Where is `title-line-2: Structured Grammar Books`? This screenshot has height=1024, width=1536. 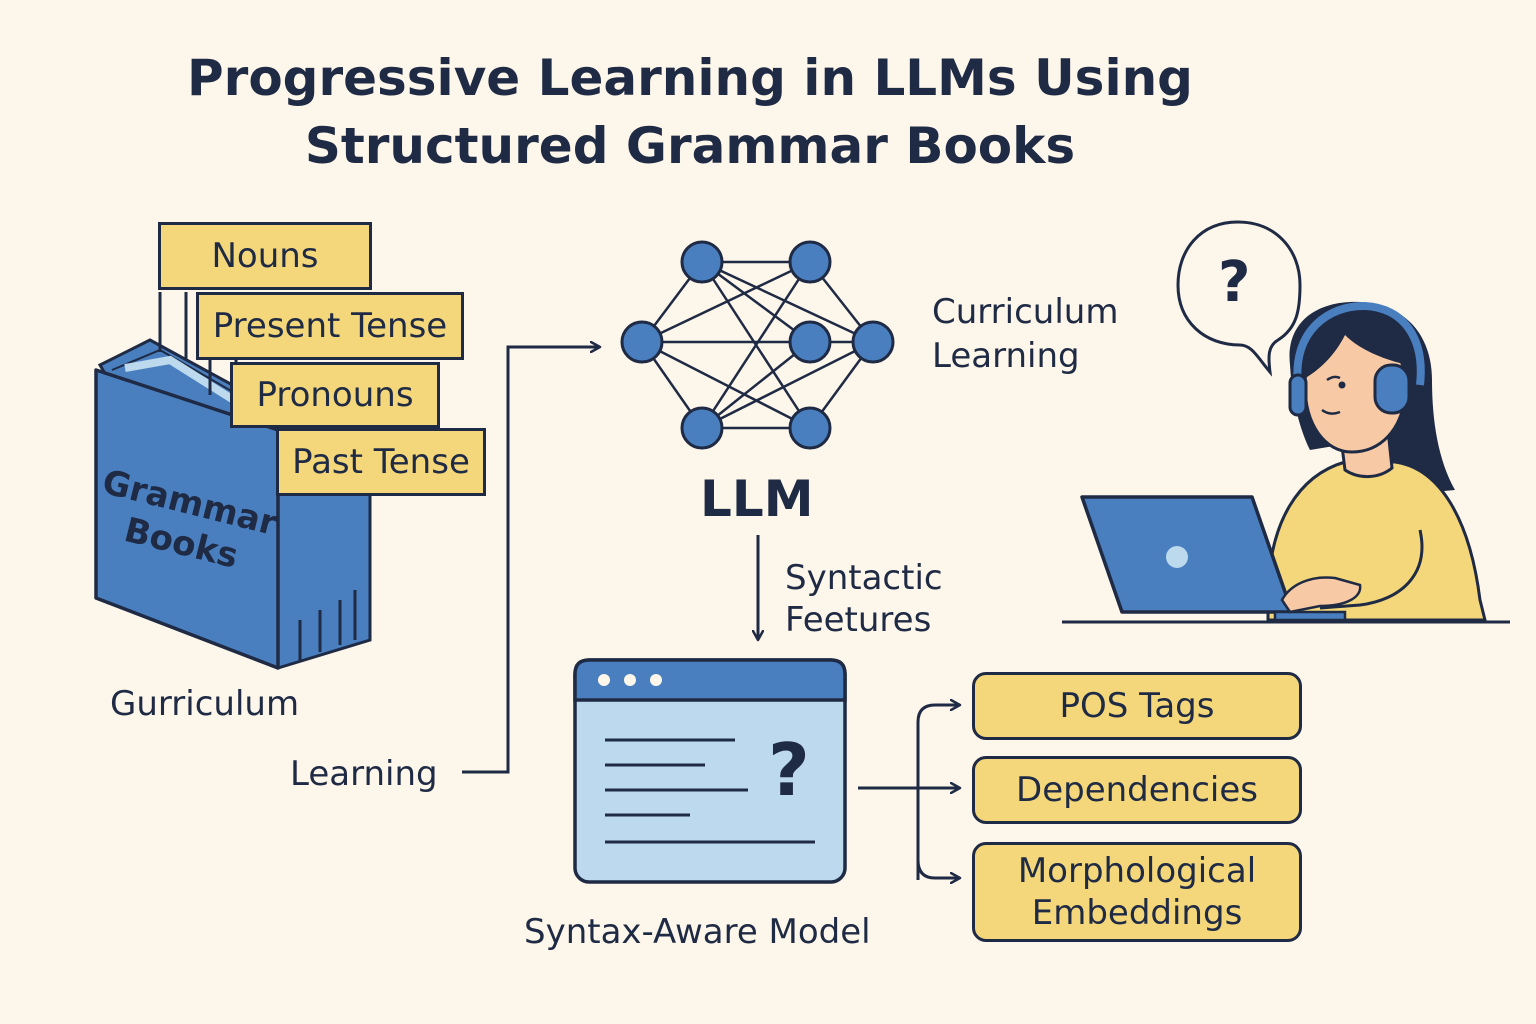
title-line-2: Structured Grammar Books is located at coordinates (690, 146).